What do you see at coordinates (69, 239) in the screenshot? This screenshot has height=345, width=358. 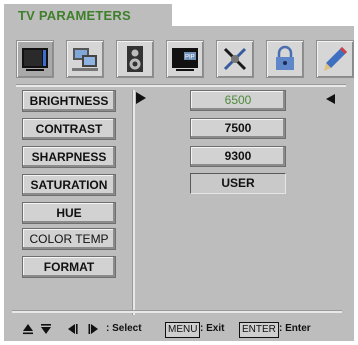 I see `menu-item-color-temp: COLOR TEMP` at bounding box center [69, 239].